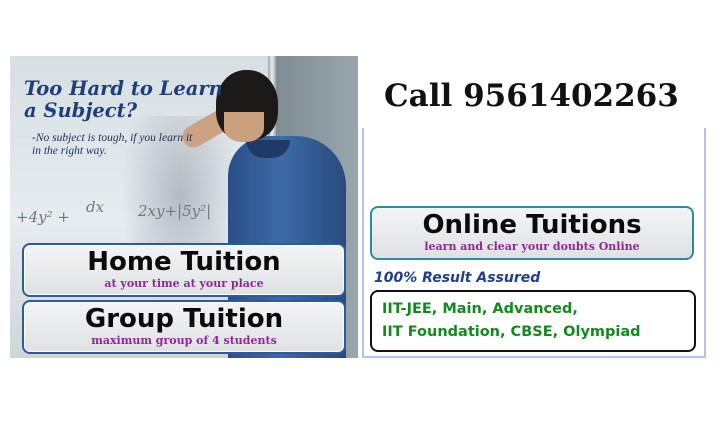 The height and width of the screenshot is (439, 722). What do you see at coordinates (123, 99) in the screenshot?
I see `headline: Too Hard to Learn a Subject?` at bounding box center [123, 99].